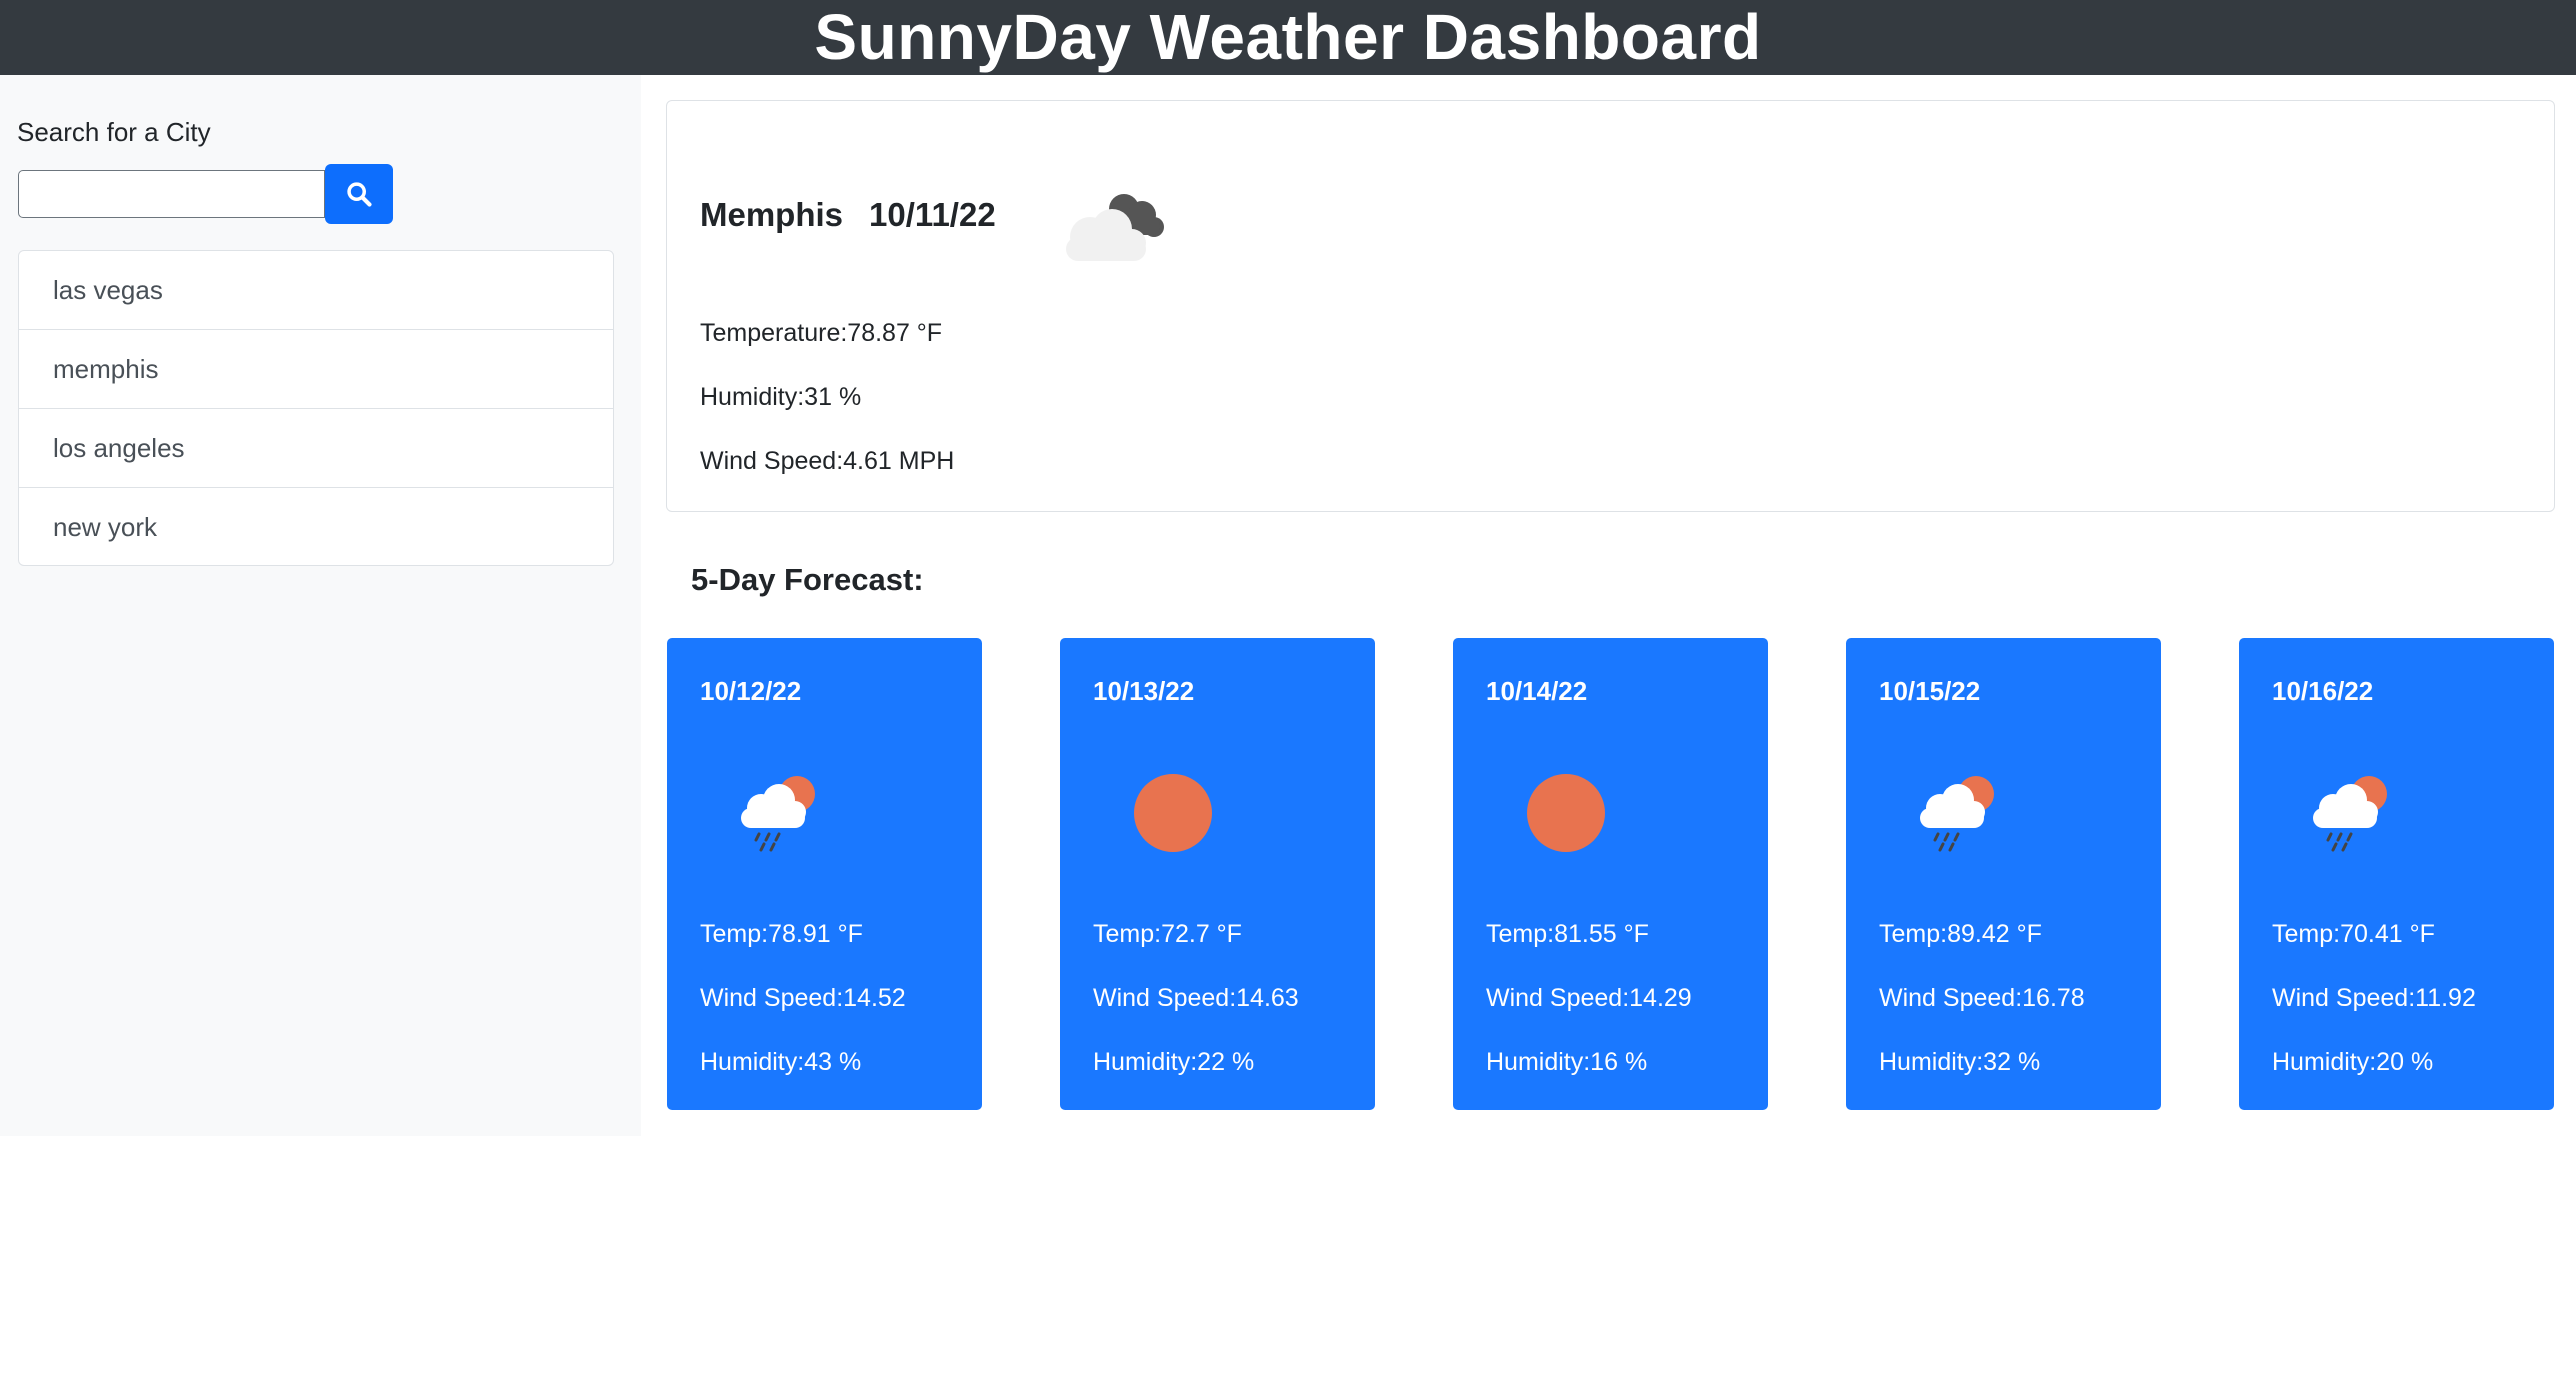  What do you see at coordinates (2353, 934) in the screenshot?
I see `forecast-temp: Temp:70.41 °F` at bounding box center [2353, 934].